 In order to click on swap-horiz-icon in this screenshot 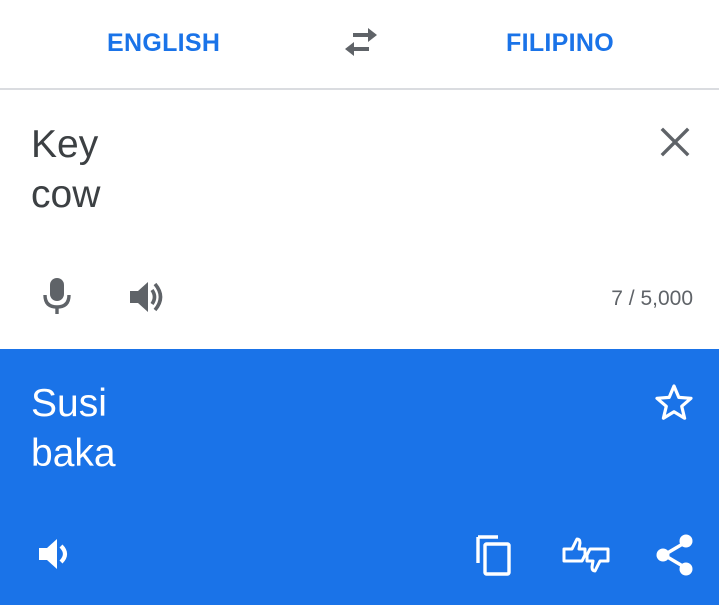, I will do `click(361, 42)`.